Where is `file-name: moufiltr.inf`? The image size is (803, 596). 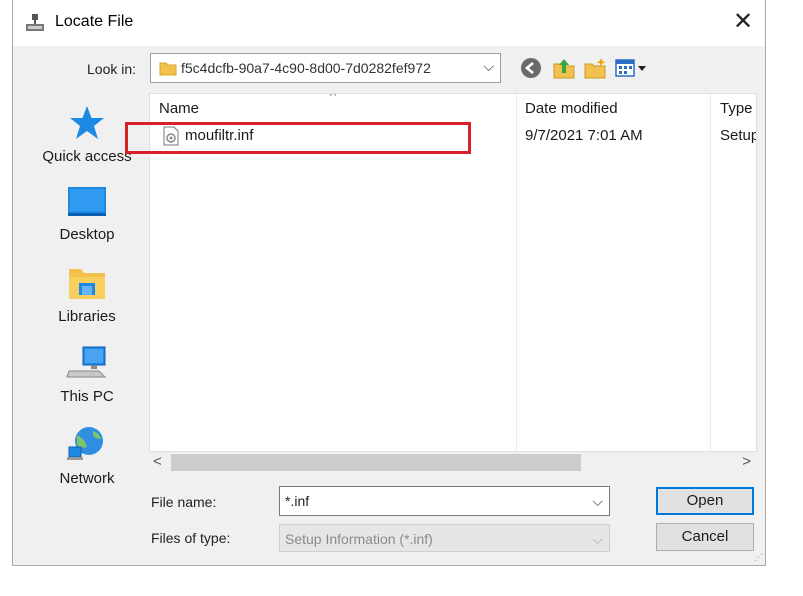 file-name: moufiltr.inf is located at coordinates (219, 135).